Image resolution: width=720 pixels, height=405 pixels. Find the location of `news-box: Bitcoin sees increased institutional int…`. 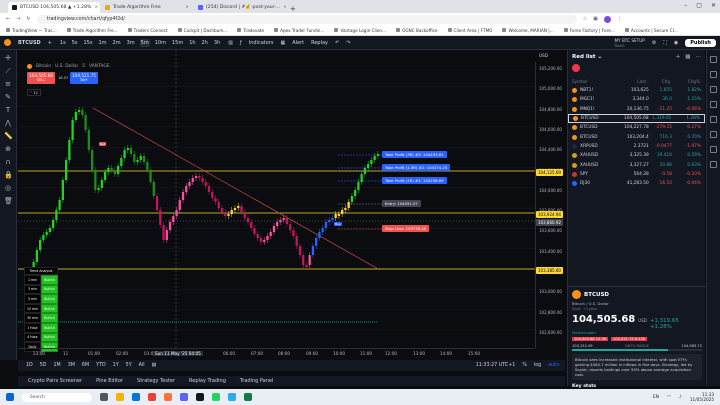

news-box: Bitcoin sees increased institutional int… is located at coordinates (637, 367).